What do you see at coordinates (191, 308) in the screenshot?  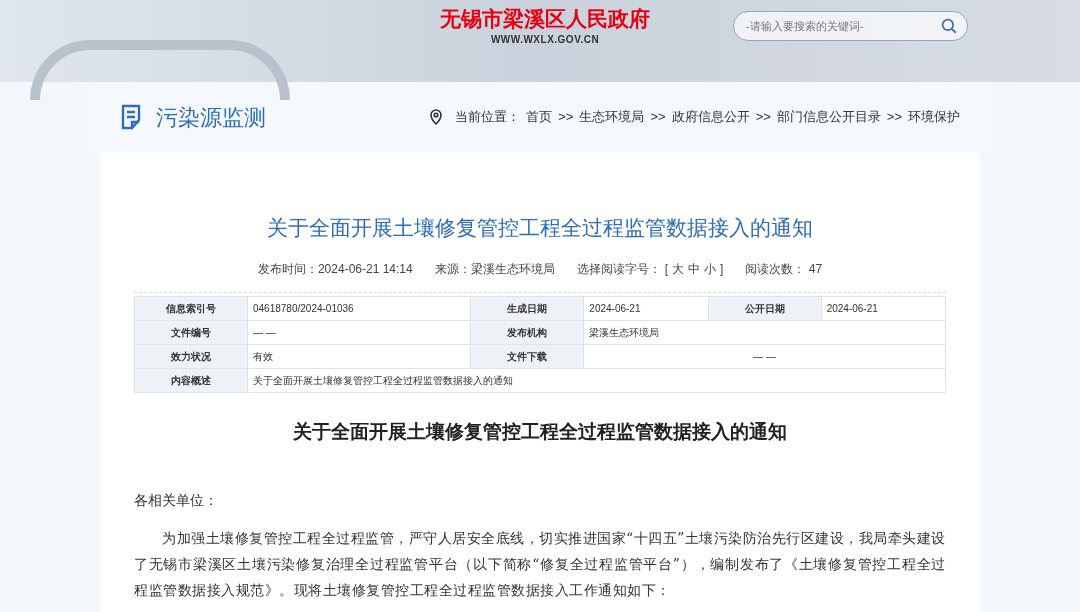 I see `table-header-cell: 信息索引号` at bounding box center [191, 308].